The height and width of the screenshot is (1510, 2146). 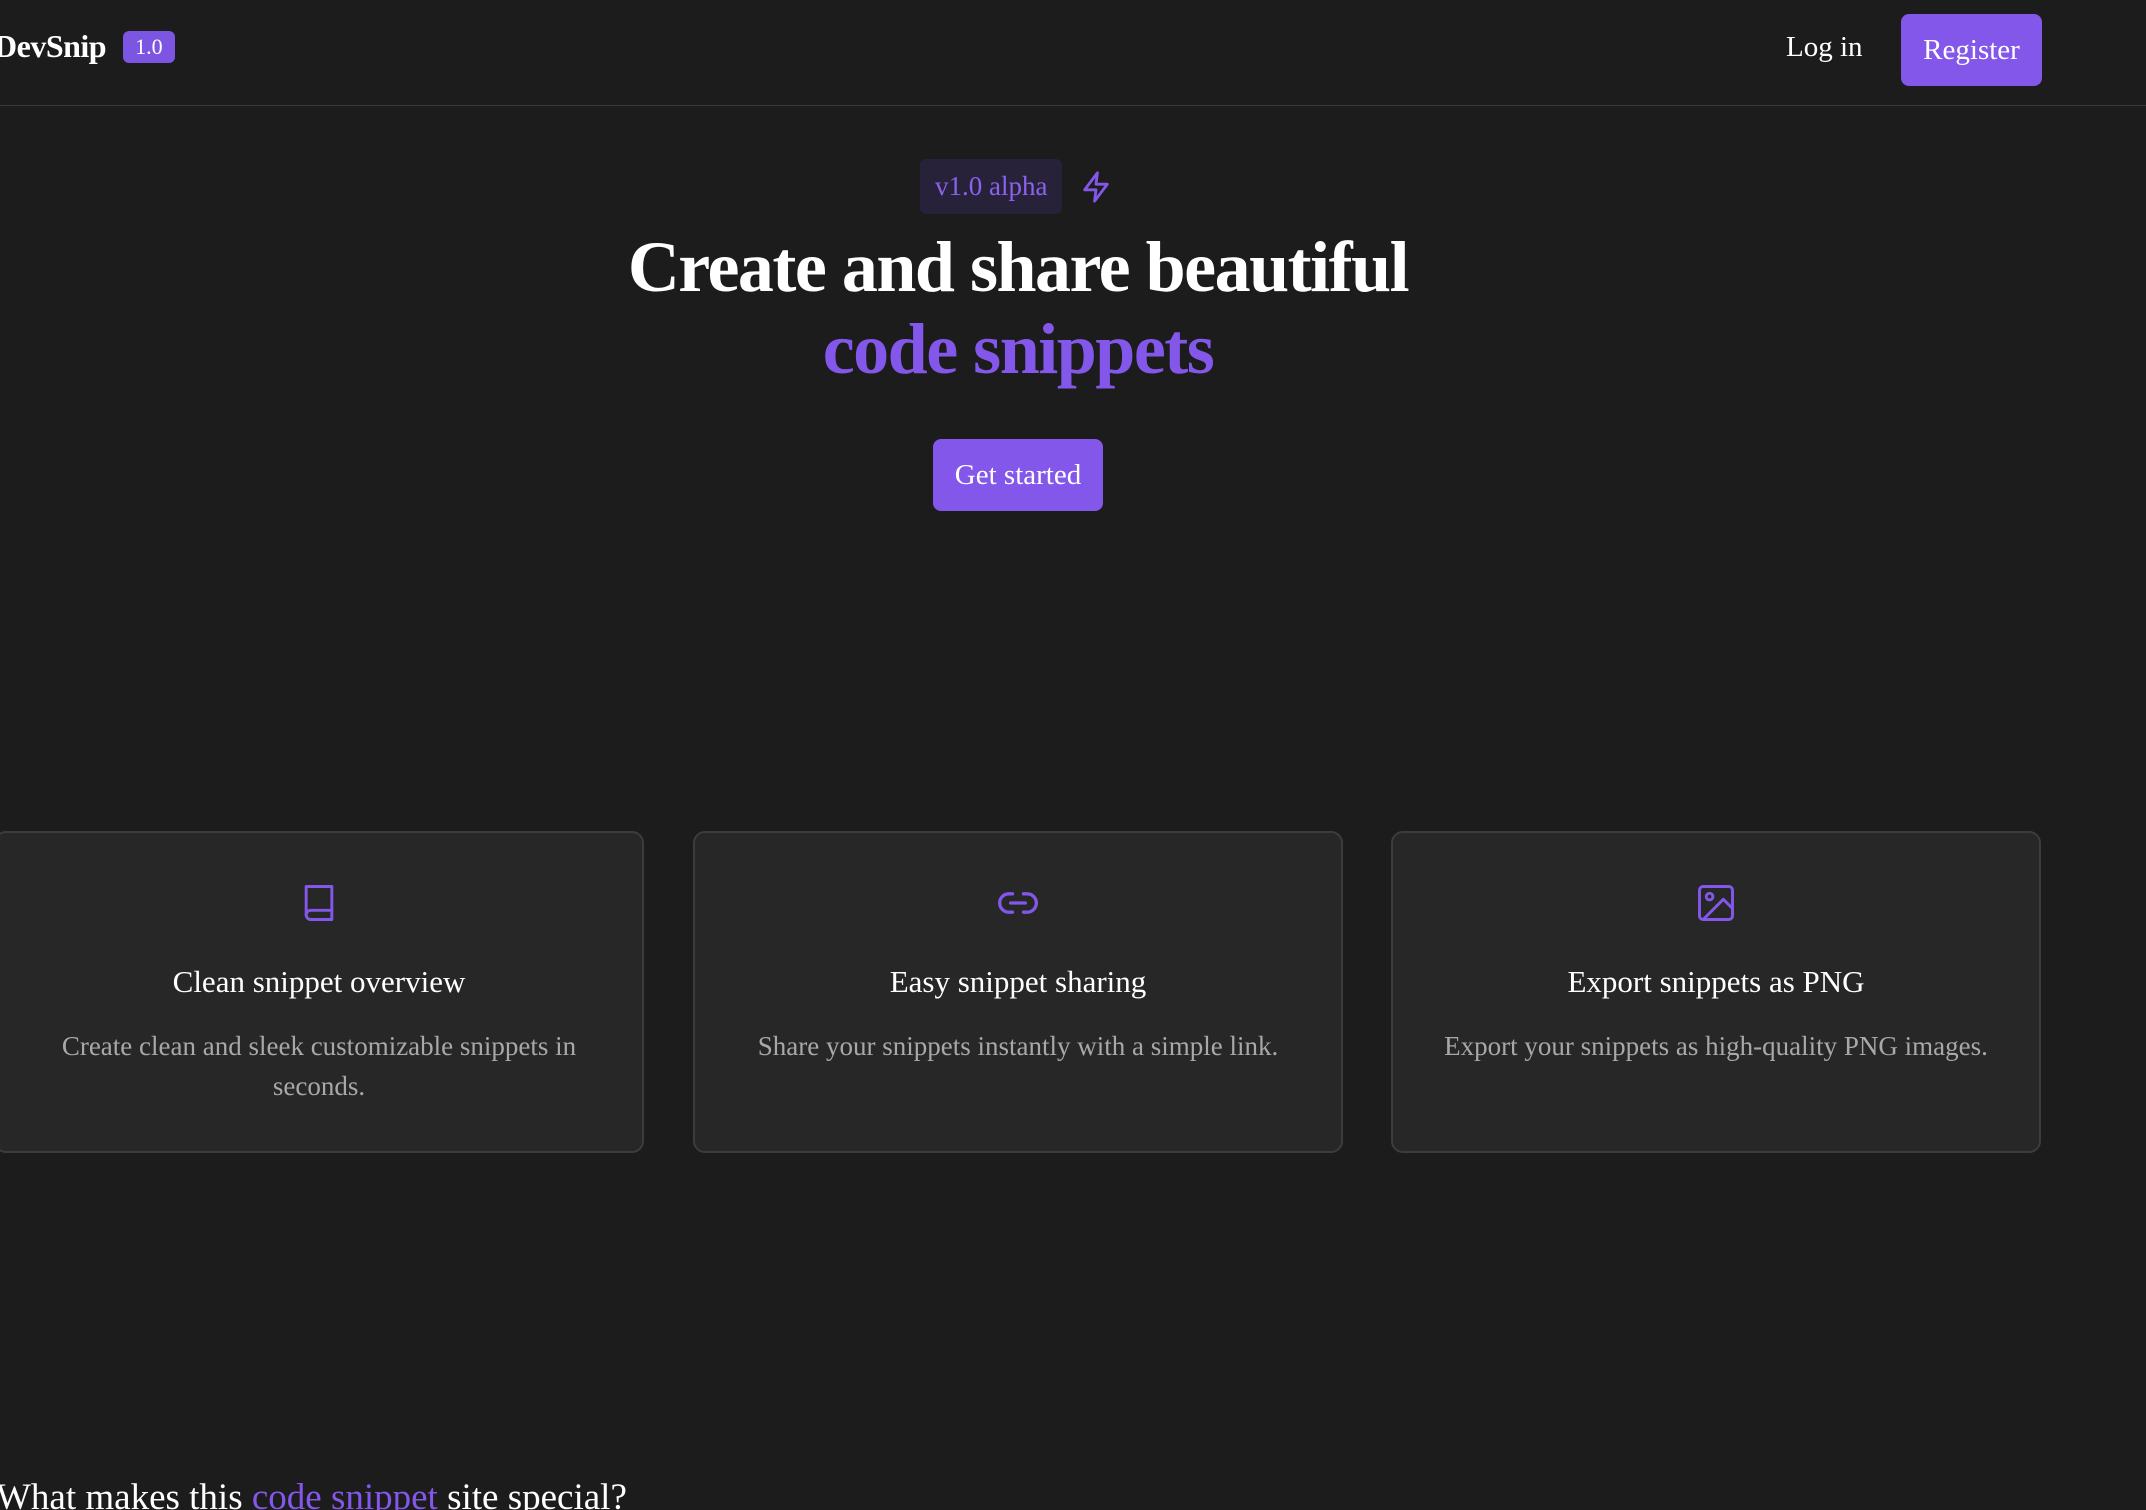 What do you see at coordinates (319, 981) in the screenshot?
I see `feature-title: Clean snippet overview` at bounding box center [319, 981].